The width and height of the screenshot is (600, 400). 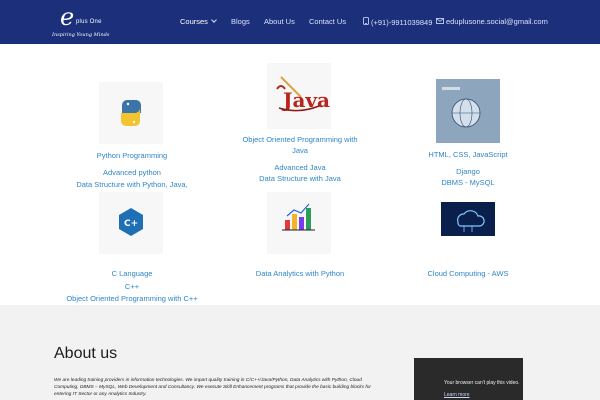 What do you see at coordinates (468, 274) in the screenshot?
I see `cloud-course-title: Cloud Computing - AWS` at bounding box center [468, 274].